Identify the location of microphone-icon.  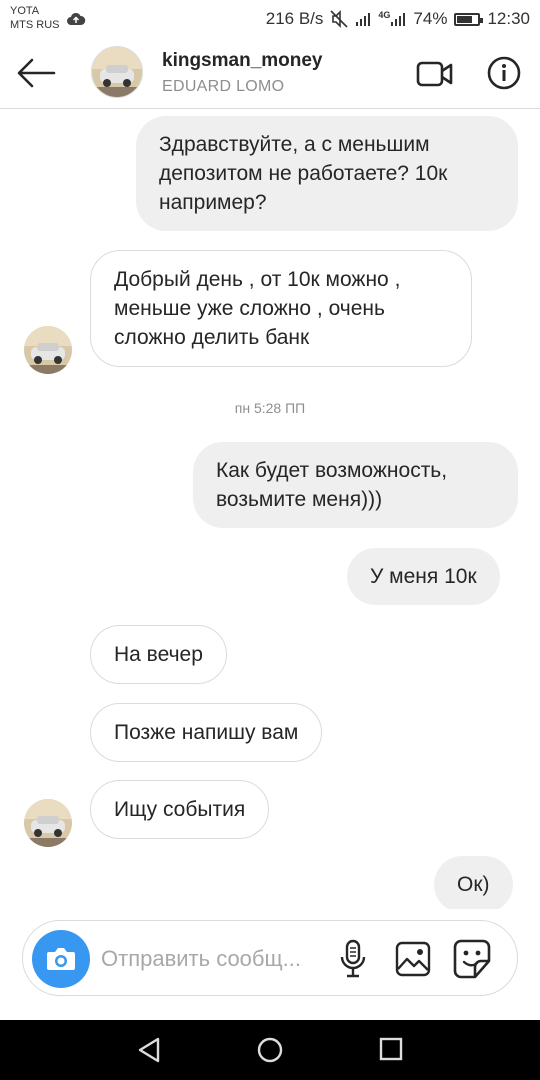
(353, 959).